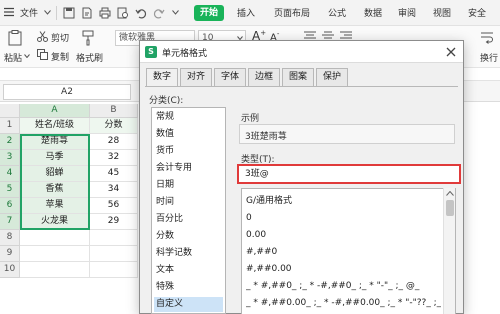 This screenshot has height=314, width=500. I want to click on wrap-text-icon, so click(487, 38).